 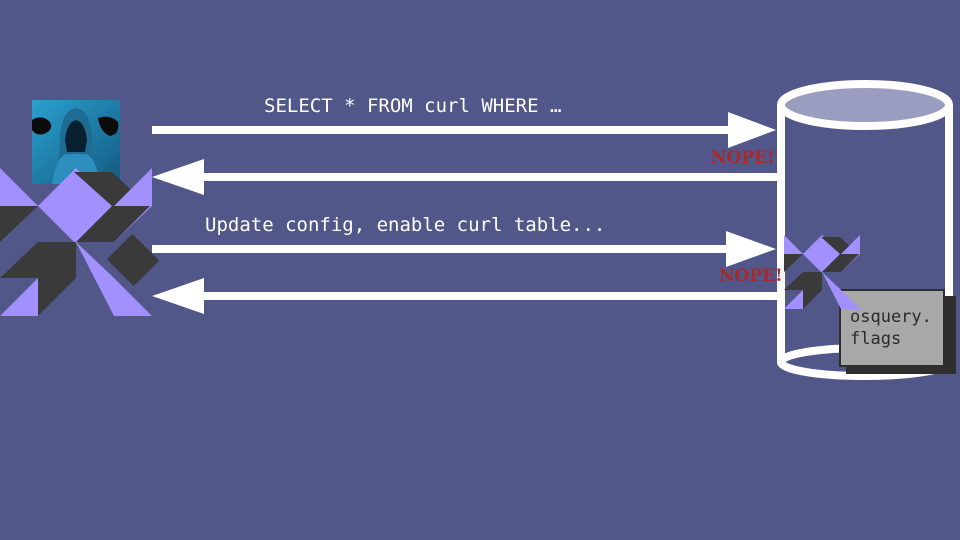 I want to click on config-file-name: osquery. flags, so click(x=891, y=328).